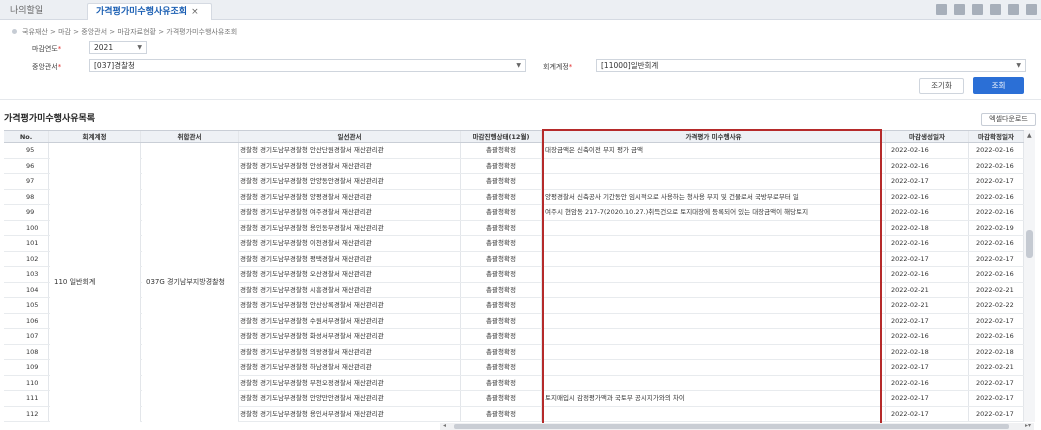 Image resolution: width=1041 pixels, height=430 pixels. Describe the element at coordinates (444, 425) in the screenshot. I see `scroll-left-icon: ◂` at that location.